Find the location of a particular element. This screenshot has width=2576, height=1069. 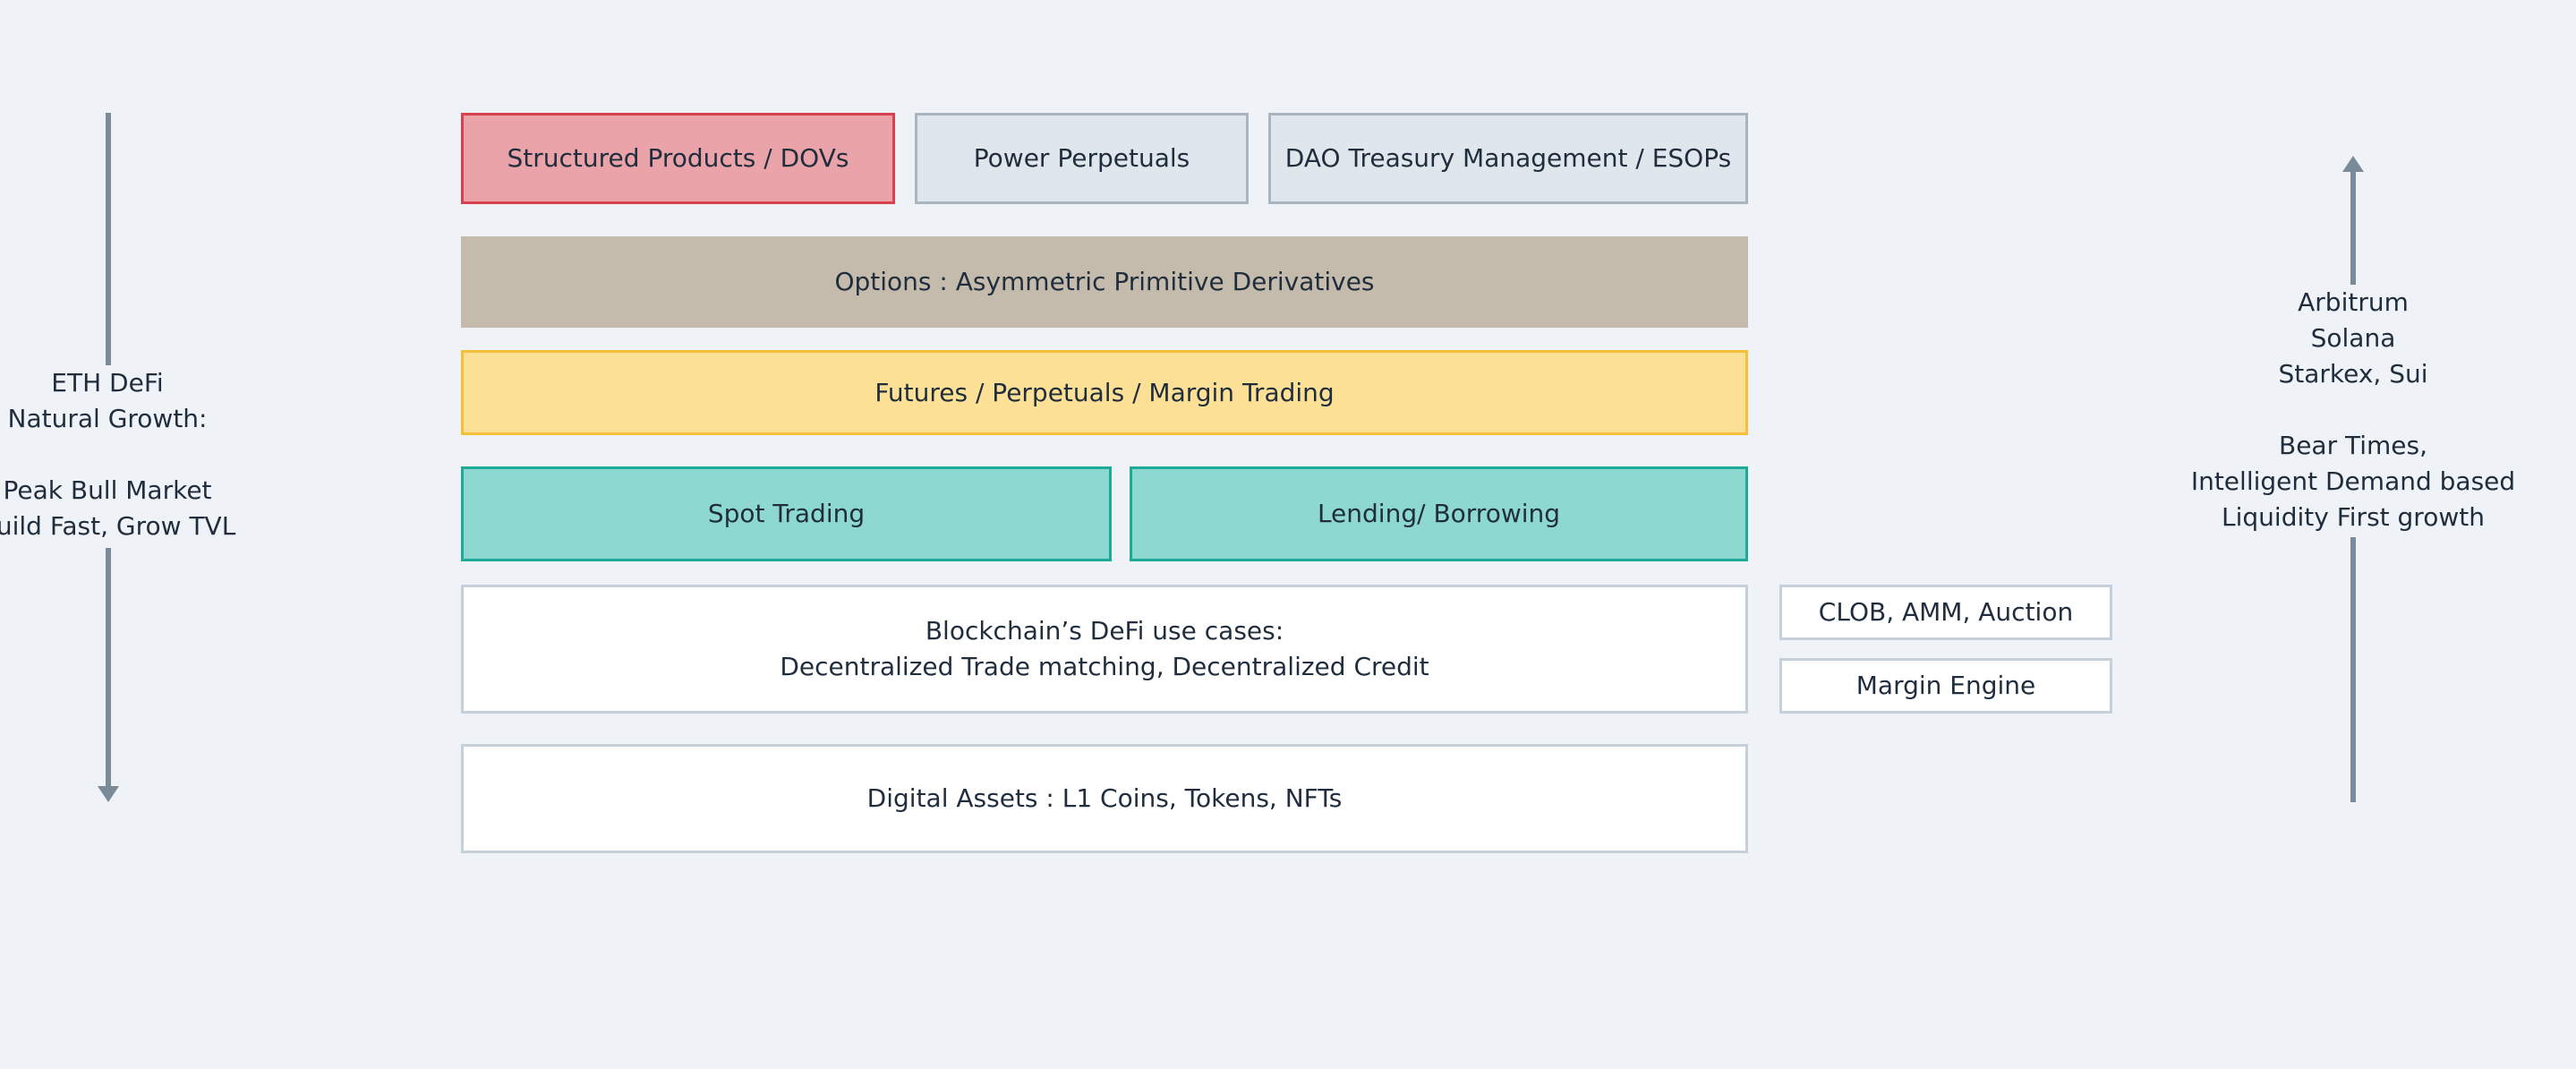

spot-trading-label: Spot Trading is located at coordinates (786, 513).